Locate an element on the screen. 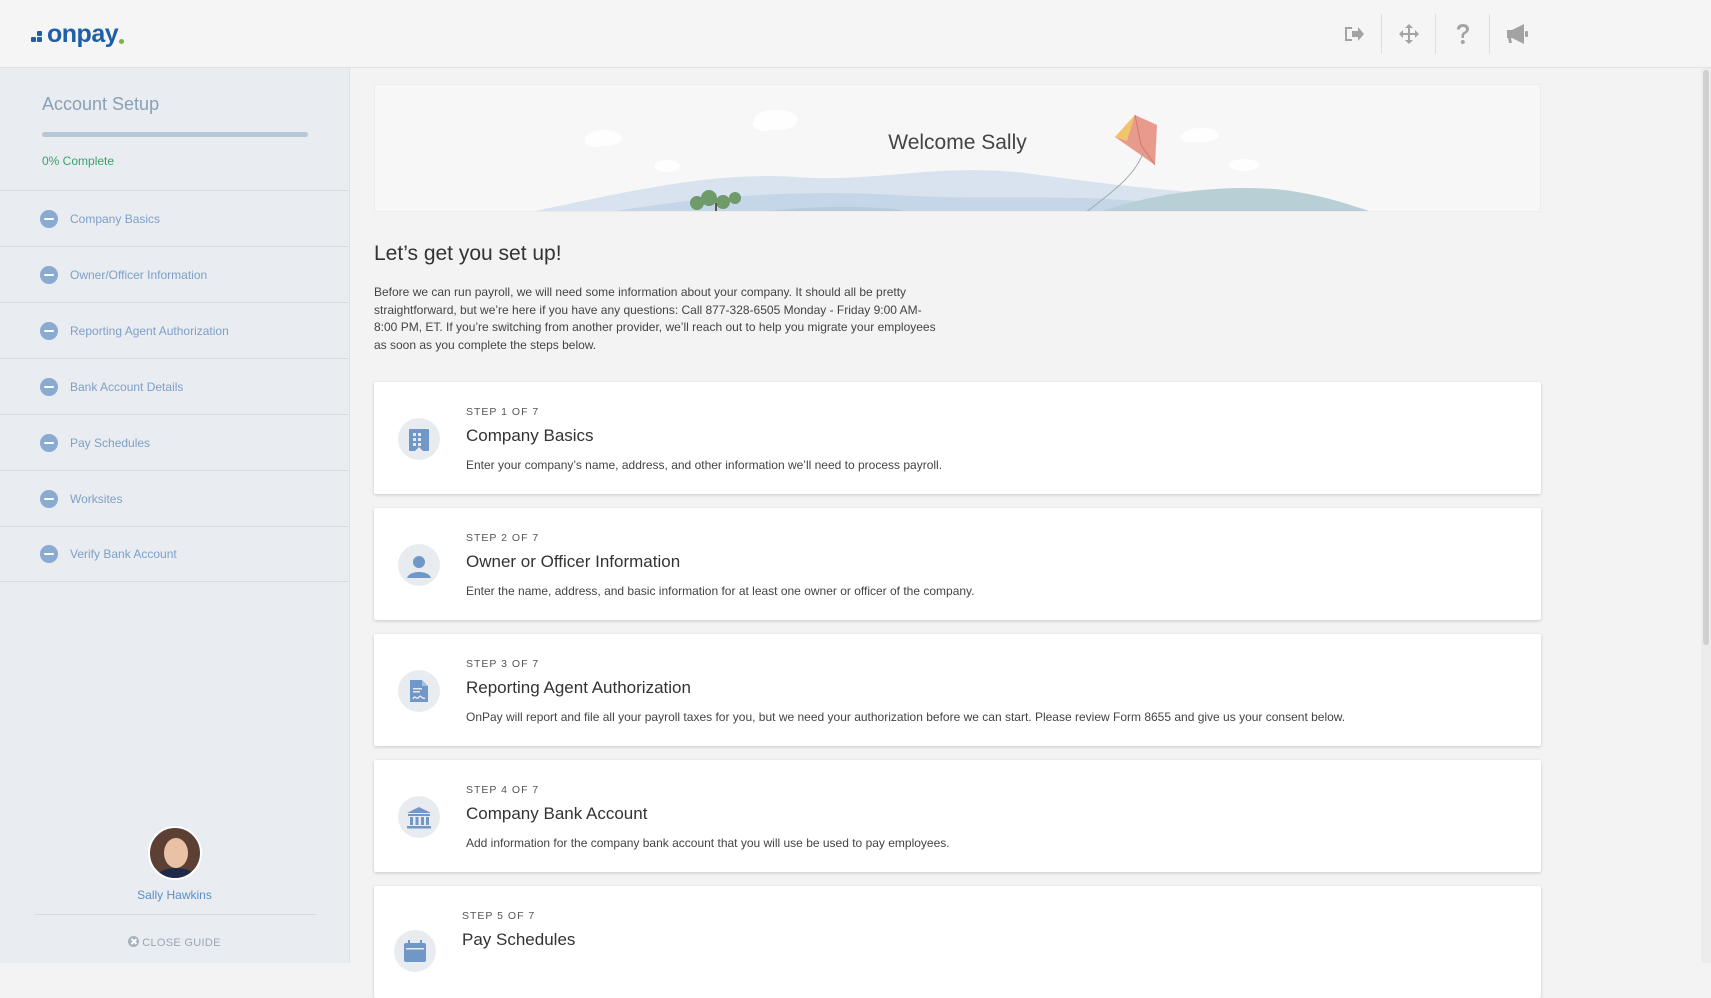  top-bar: onpay is located at coordinates (855, 34).